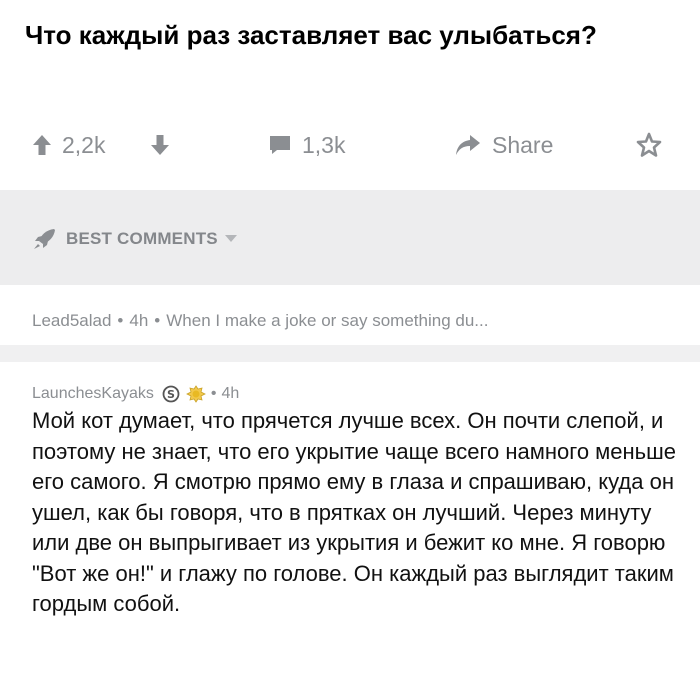 The height and width of the screenshot is (687, 700). What do you see at coordinates (280, 145) in the screenshot?
I see `comment-bubble-icon` at bounding box center [280, 145].